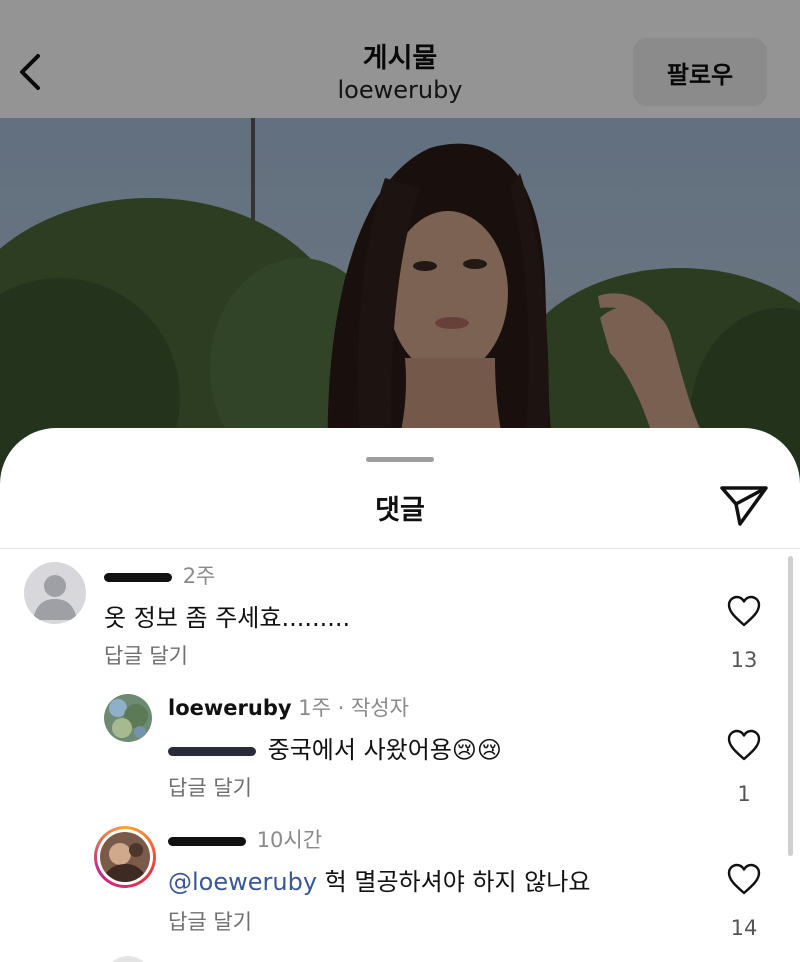 The width and height of the screenshot is (800, 962). I want to click on comment-meta: 10시간, so click(245, 839).